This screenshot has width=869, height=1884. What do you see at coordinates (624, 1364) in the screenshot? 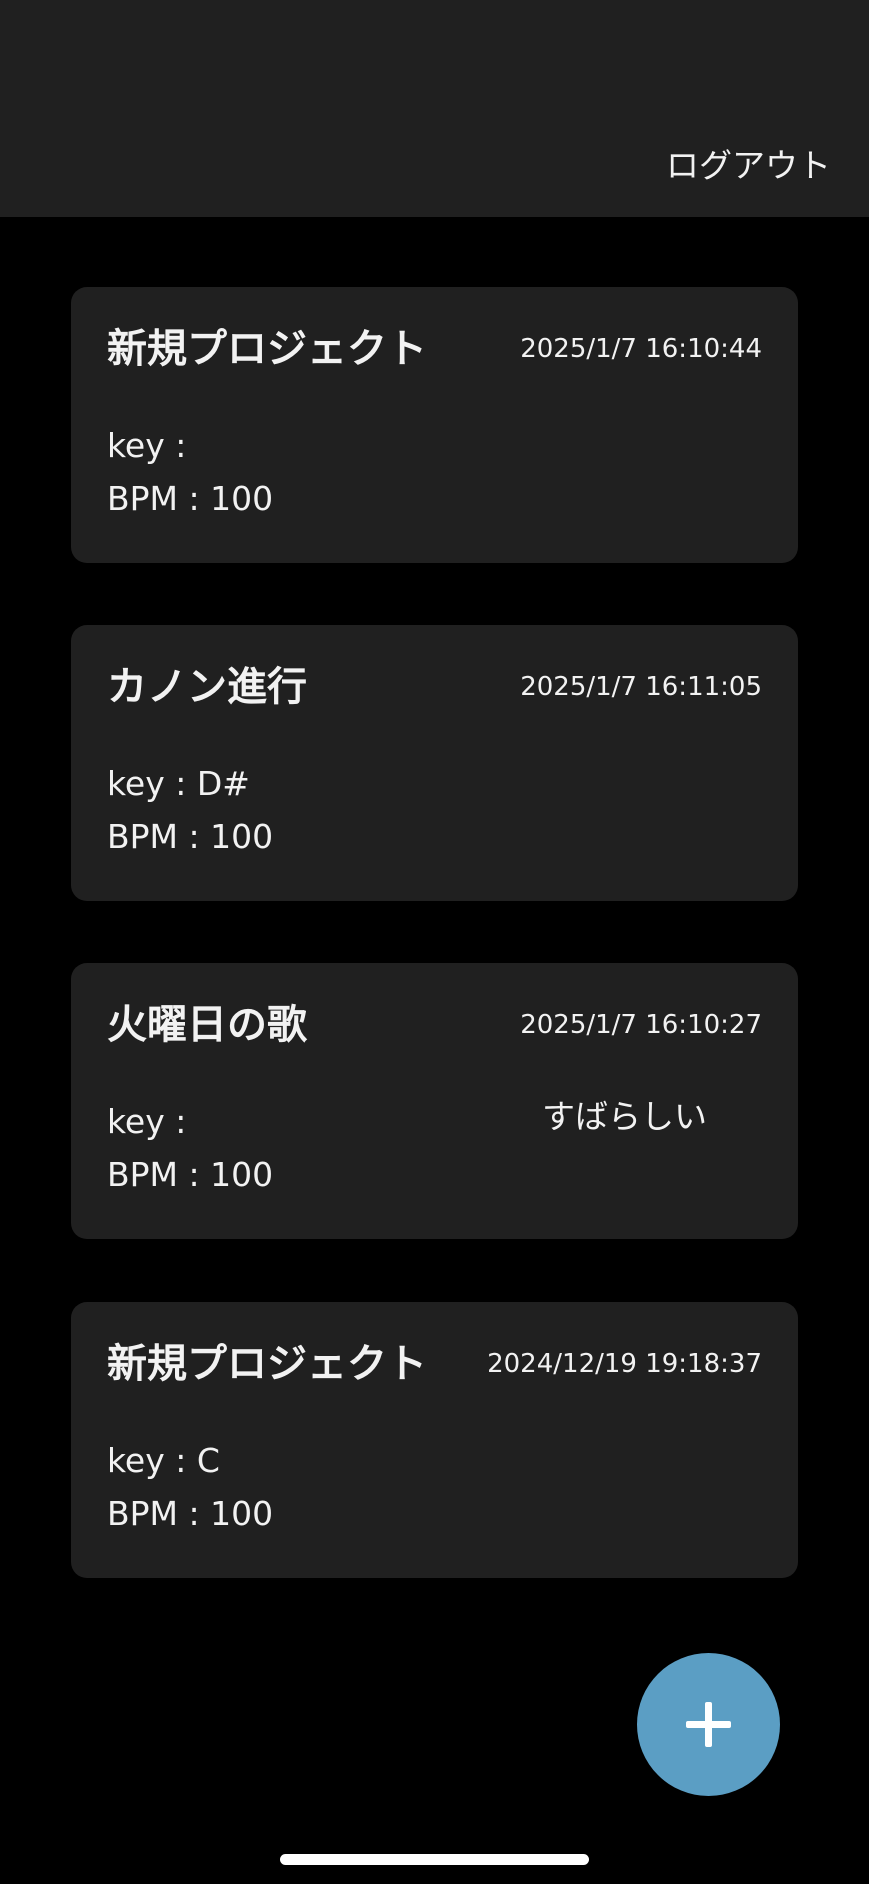
I see `project-date: 2024/12/19 19:18:37` at bounding box center [624, 1364].